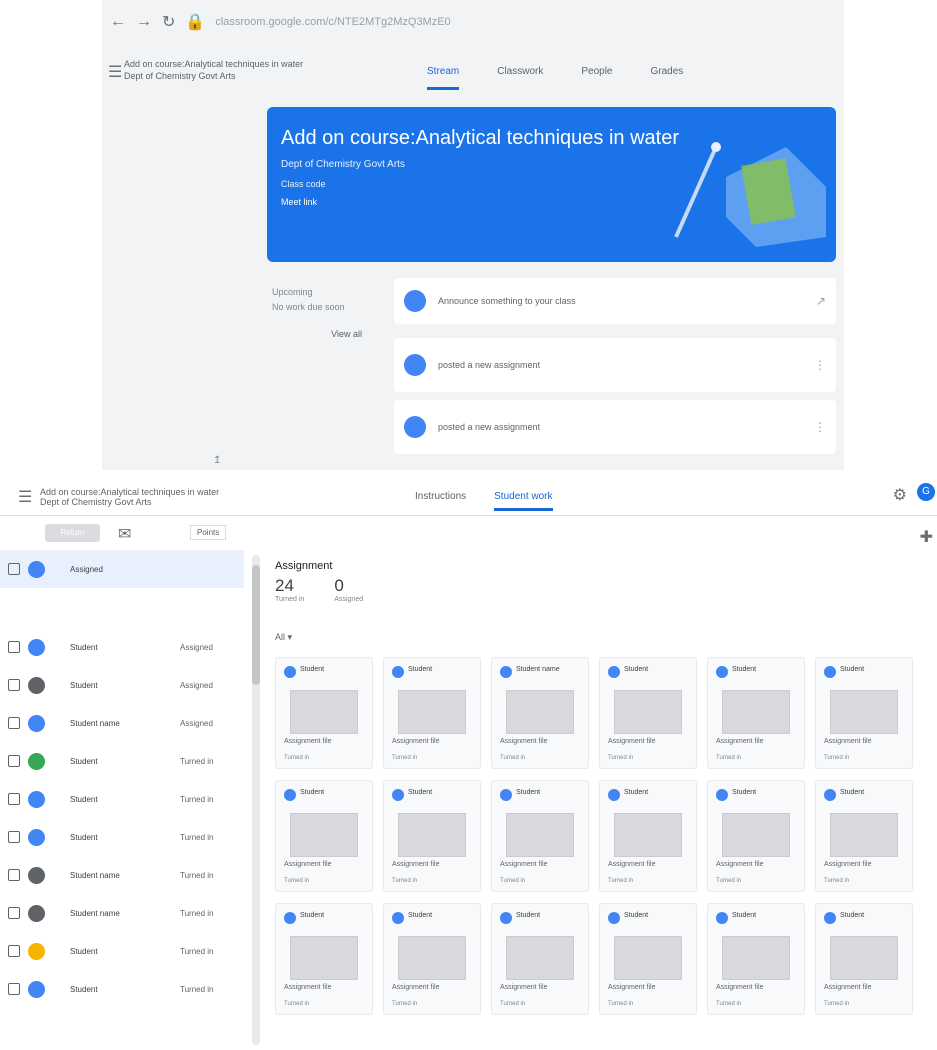 The width and height of the screenshot is (937, 1050). What do you see at coordinates (256, 800) in the screenshot?
I see `roster-scrollbar` at bounding box center [256, 800].